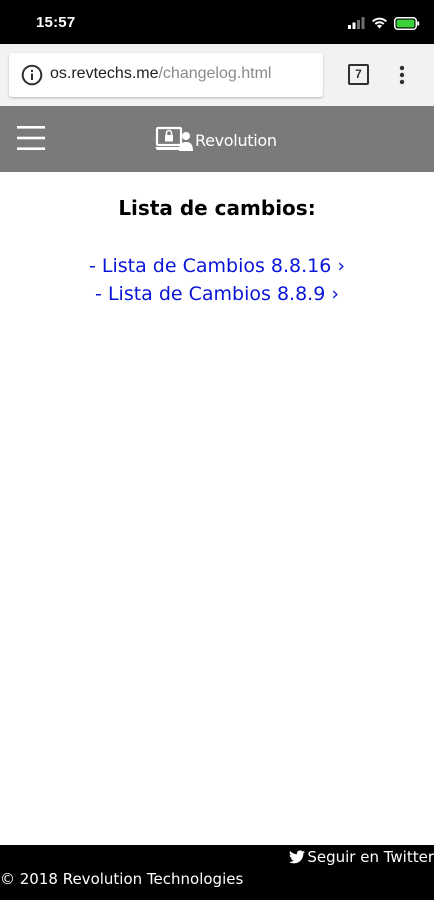 The width and height of the screenshot is (434, 900). What do you see at coordinates (370, 857) in the screenshot?
I see `twitter-label: Seguir en Twitter` at bounding box center [370, 857].